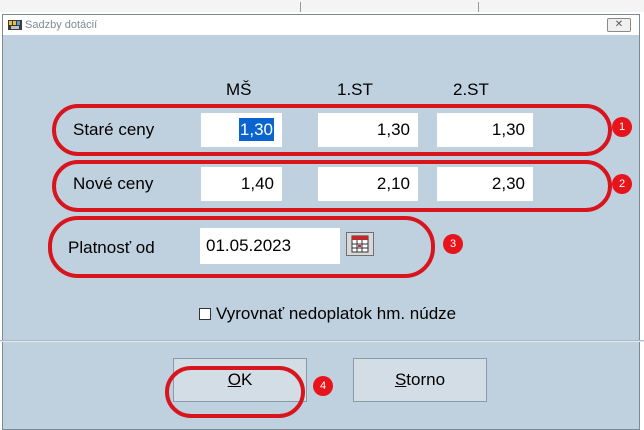 The width and height of the screenshot is (644, 430). I want to click on close-icon: ✕, so click(619, 24).